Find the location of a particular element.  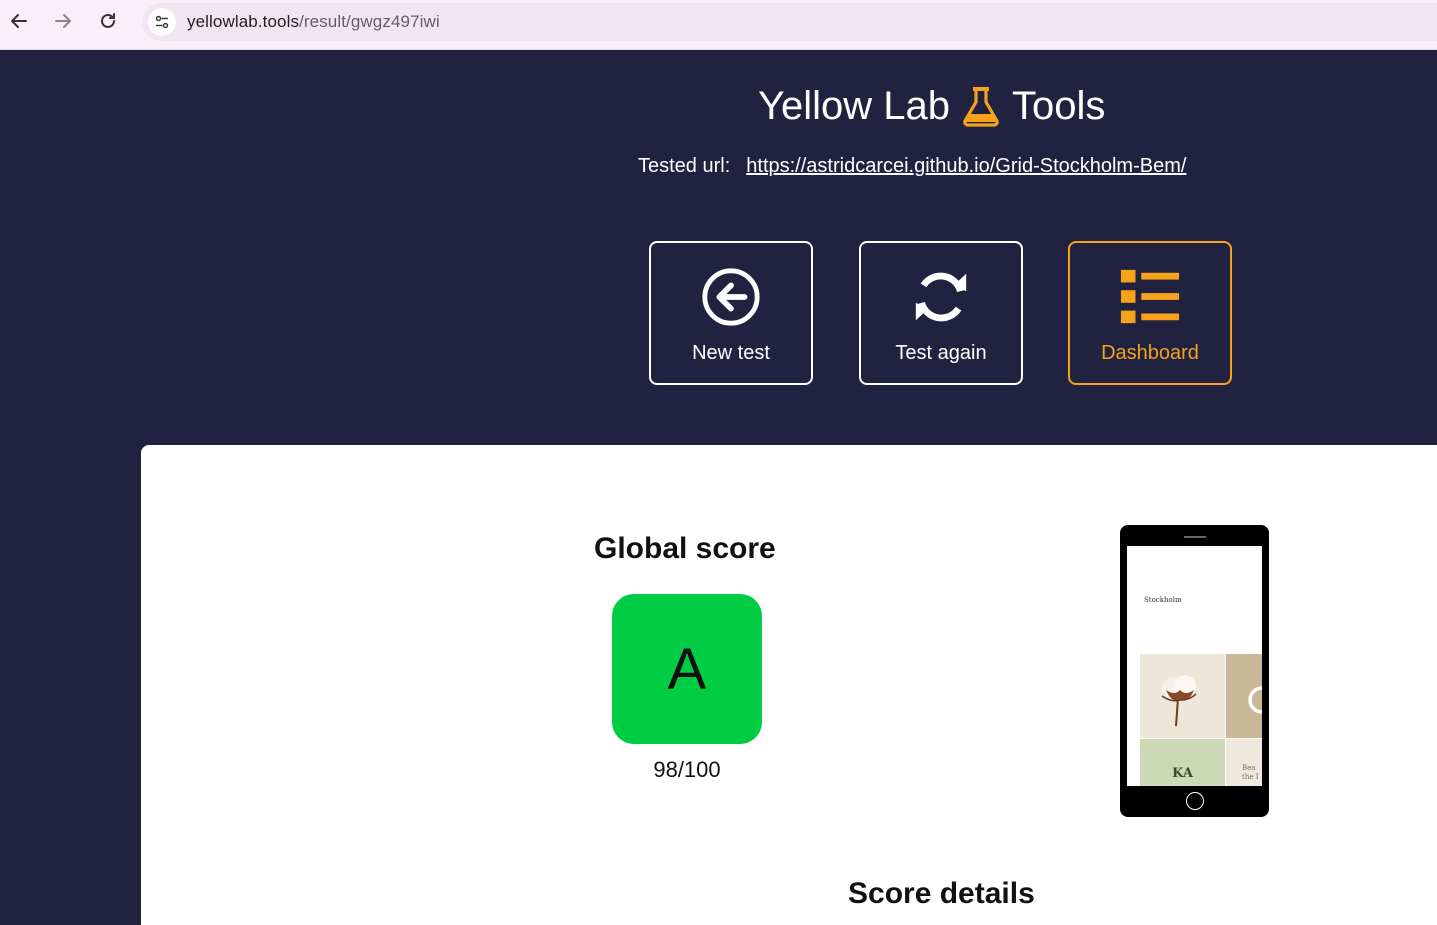

cotton-tile is located at coordinates (1182, 696).